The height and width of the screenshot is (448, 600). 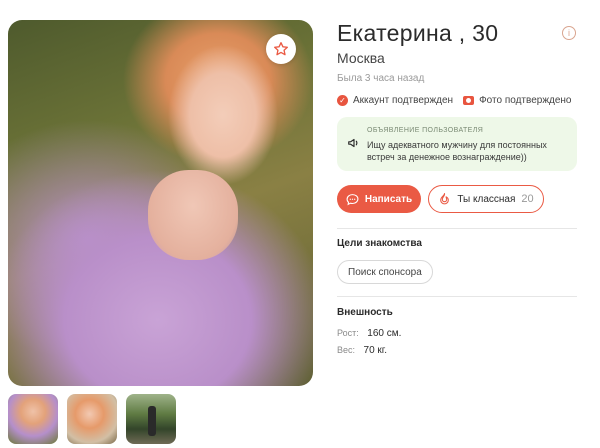 What do you see at coordinates (365, 312) in the screenshot?
I see `appearance-title: Внешность` at bounding box center [365, 312].